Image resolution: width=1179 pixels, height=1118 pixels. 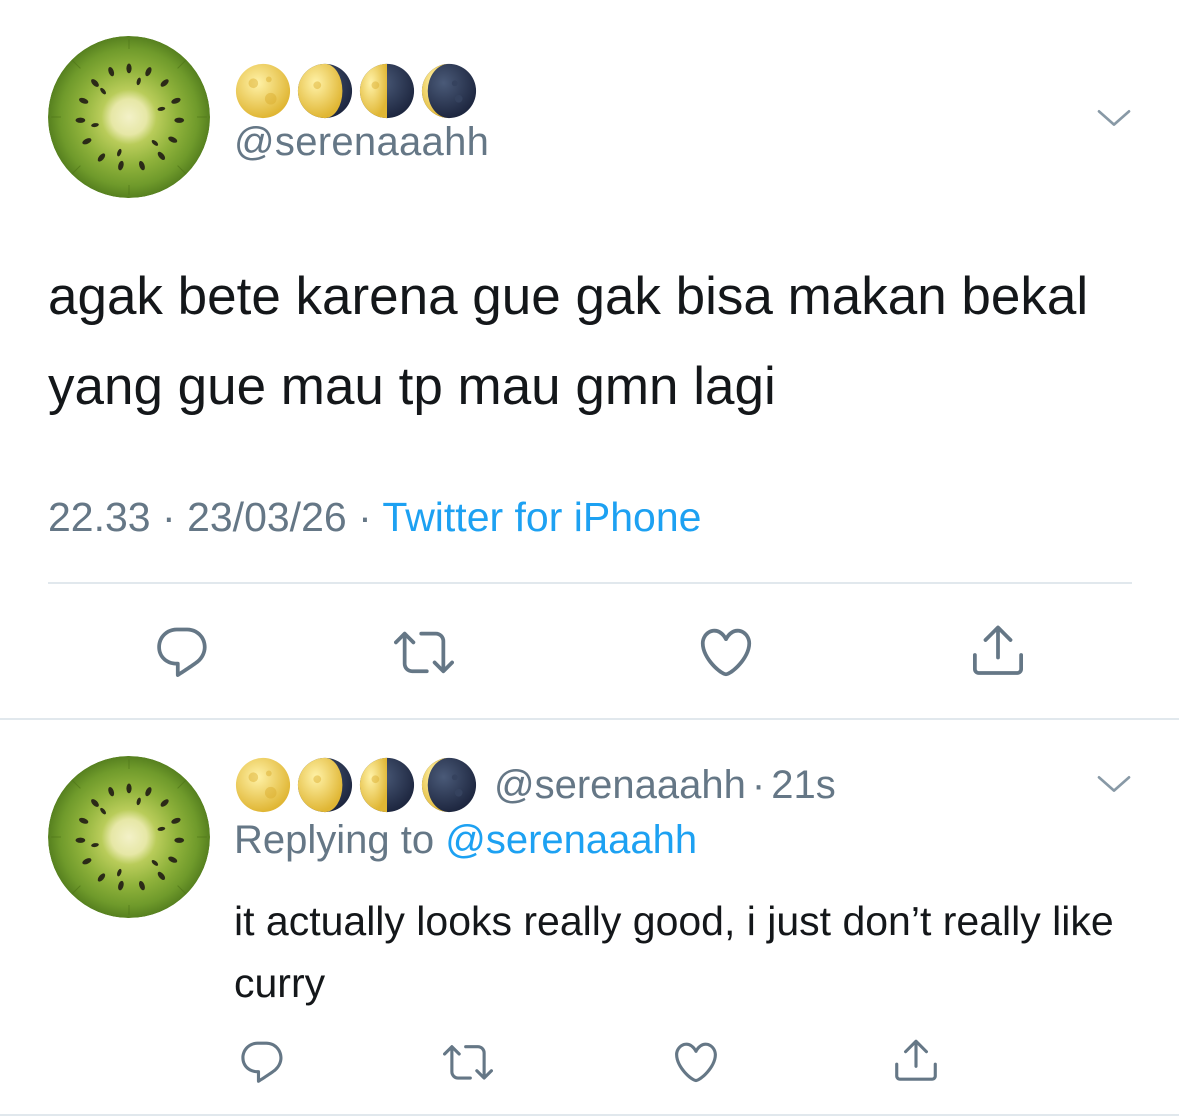 I want to click on reply-like-button, so click(x=696, y=1062).